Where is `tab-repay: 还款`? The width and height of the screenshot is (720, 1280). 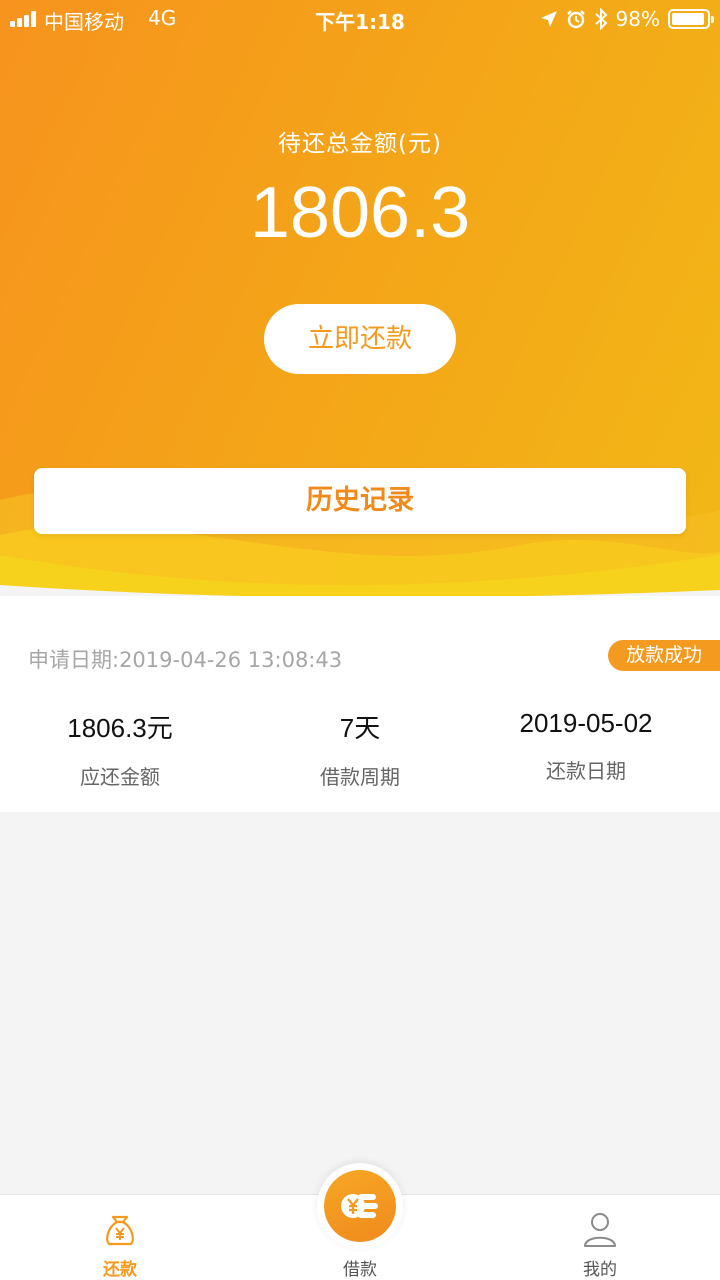 tab-repay: 还款 is located at coordinates (120, 1237).